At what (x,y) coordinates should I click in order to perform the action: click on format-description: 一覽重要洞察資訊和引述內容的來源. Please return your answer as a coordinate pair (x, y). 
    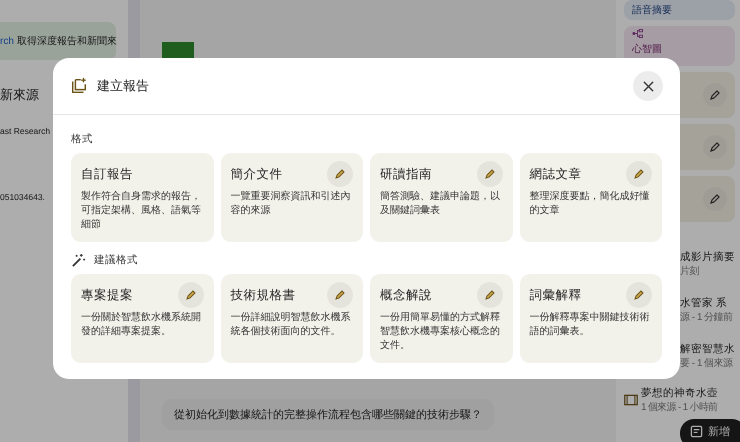
    Looking at the image, I should click on (291, 204).